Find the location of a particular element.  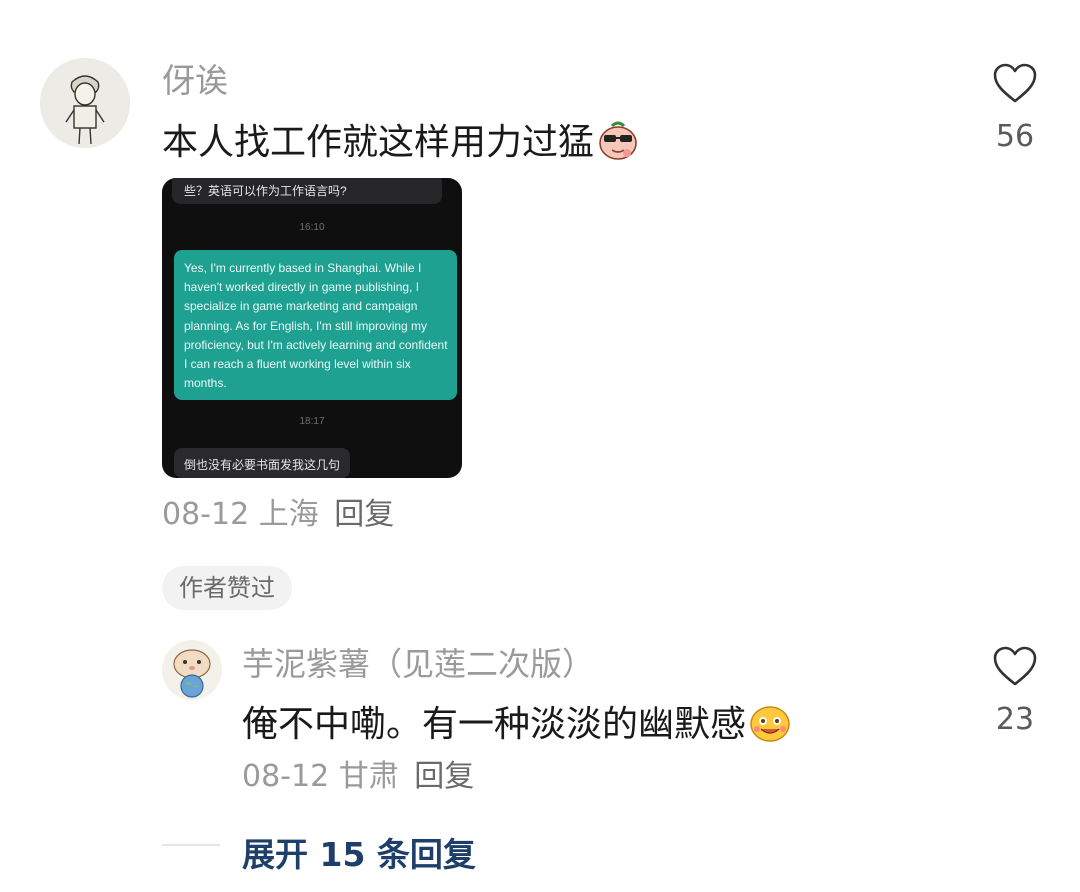

sunglasses-bean-emoji-icon is located at coordinates (618, 143).